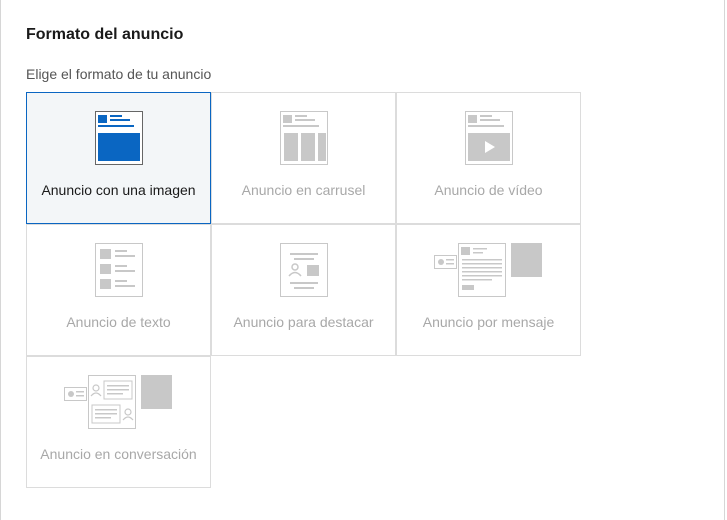 The width and height of the screenshot is (727, 520). Describe the element at coordinates (303, 270) in the screenshot. I see `spotlight-ad-icon` at that location.